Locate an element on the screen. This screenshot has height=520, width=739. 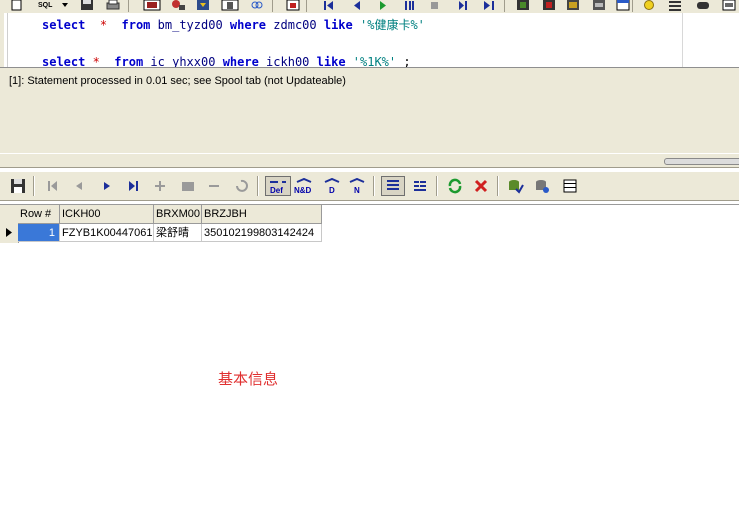
print-icon is located at coordinates (113, 5).